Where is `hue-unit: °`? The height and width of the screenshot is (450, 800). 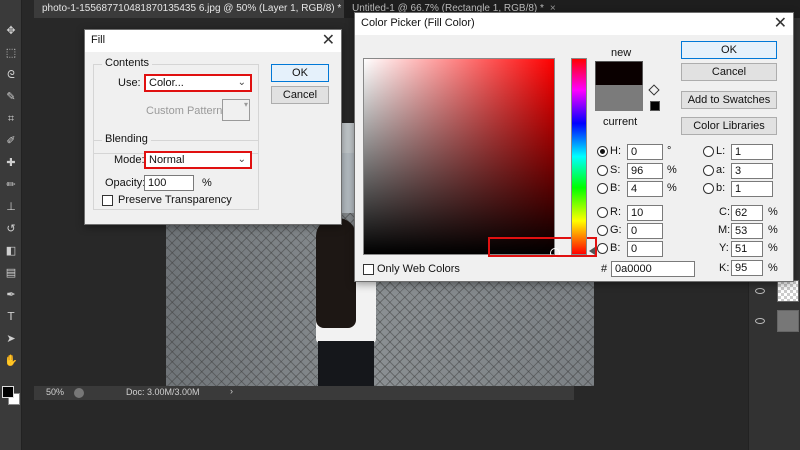
hue-unit: ° is located at coordinates (669, 151).